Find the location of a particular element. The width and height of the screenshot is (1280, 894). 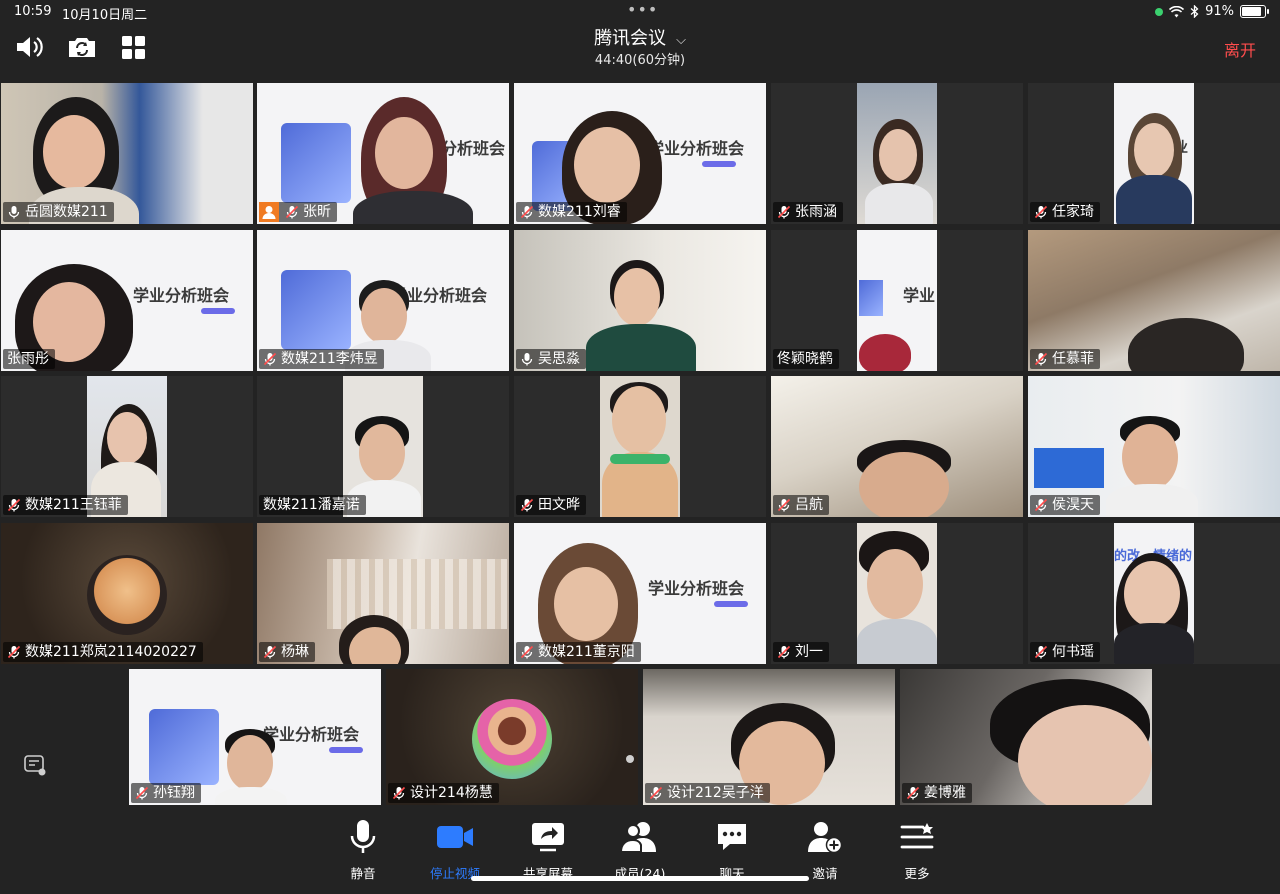

video-tile: 学业分析班会 数媒211李炜昱 is located at coordinates (383, 300).